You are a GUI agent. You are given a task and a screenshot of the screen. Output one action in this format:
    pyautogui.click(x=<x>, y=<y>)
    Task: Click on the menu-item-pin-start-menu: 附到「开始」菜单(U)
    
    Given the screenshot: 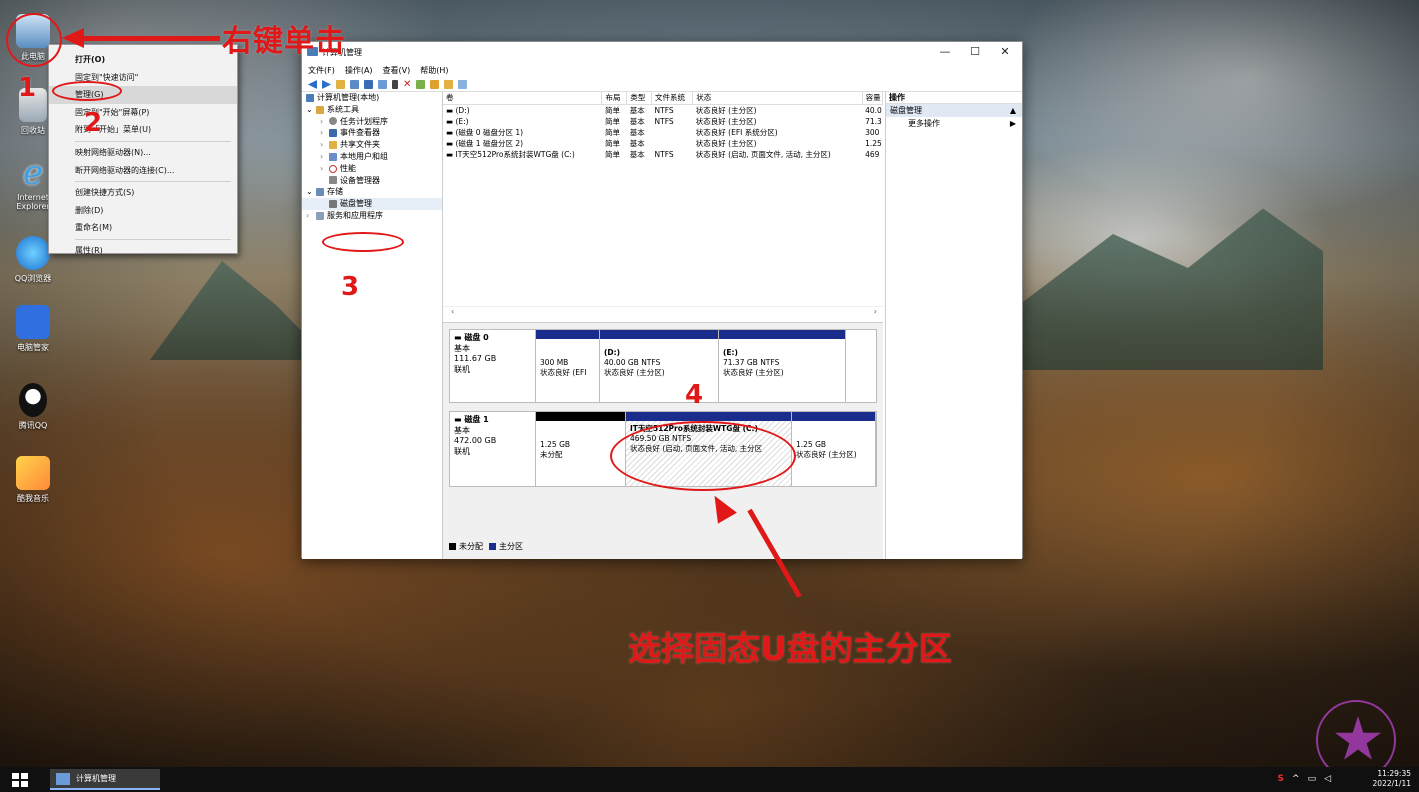 What is the action you would take?
    pyautogui.click(x=143, y=130)
    